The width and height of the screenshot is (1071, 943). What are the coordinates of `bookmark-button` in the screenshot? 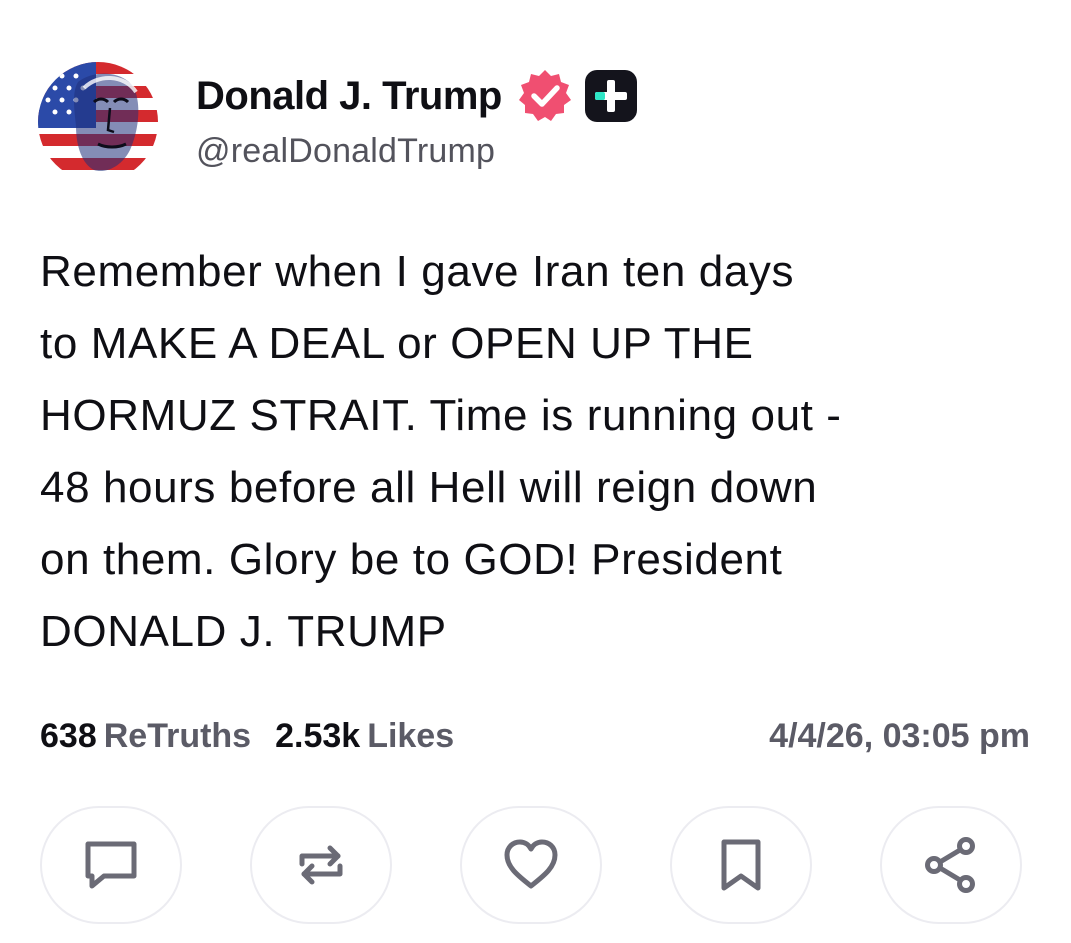 It's located at (741, 865).